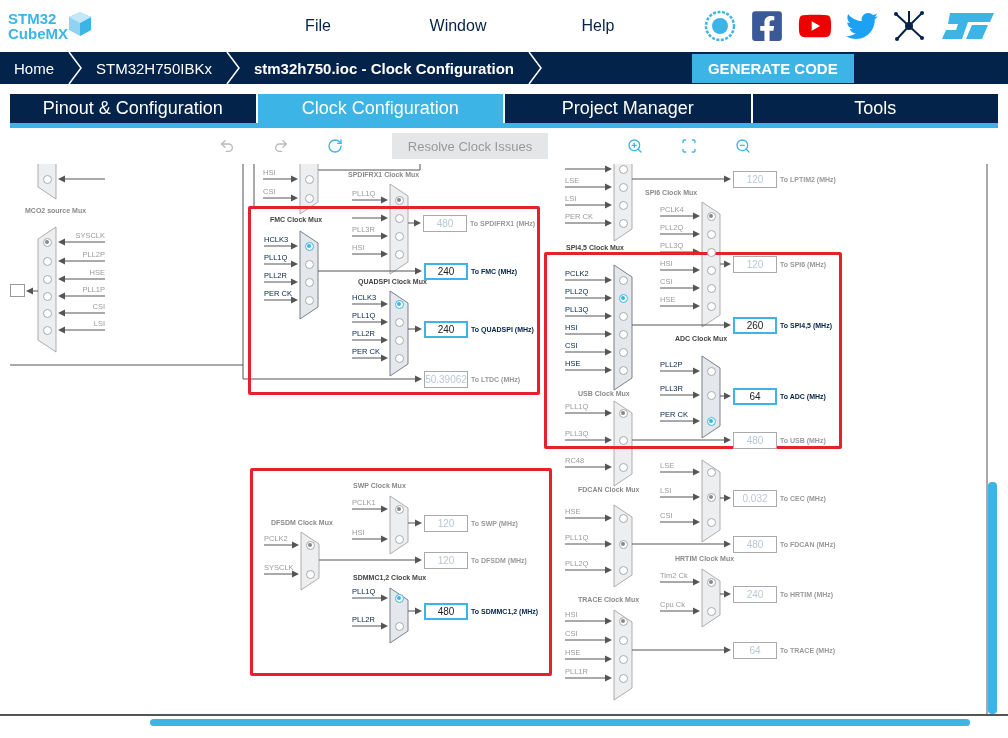 The image size is (1008, 738). Describe the element at coordinates (689, 146) in the screenshot. I see `fit-icon` at that location.